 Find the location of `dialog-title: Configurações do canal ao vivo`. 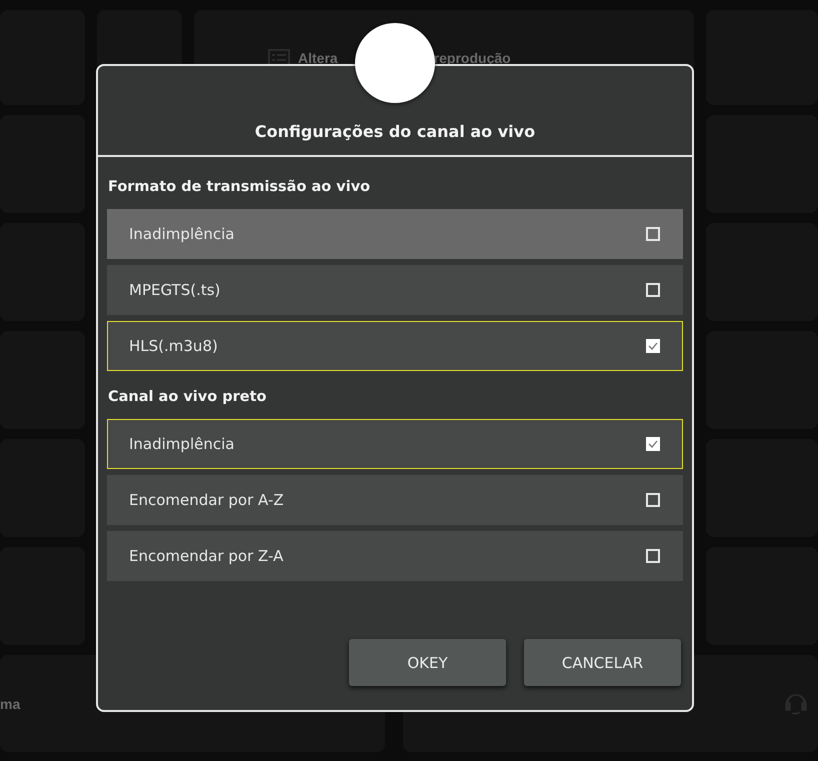

dialog-title: Configurações do canal ao vivo is located at coordinates (395, 139).